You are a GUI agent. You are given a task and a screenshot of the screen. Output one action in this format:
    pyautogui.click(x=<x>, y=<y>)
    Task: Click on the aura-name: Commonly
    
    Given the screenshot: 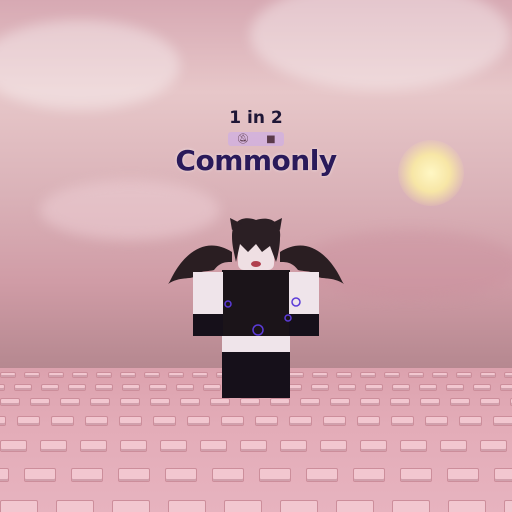 What is the action you would take?
    pyautogui.click(x=256, y=160)
    